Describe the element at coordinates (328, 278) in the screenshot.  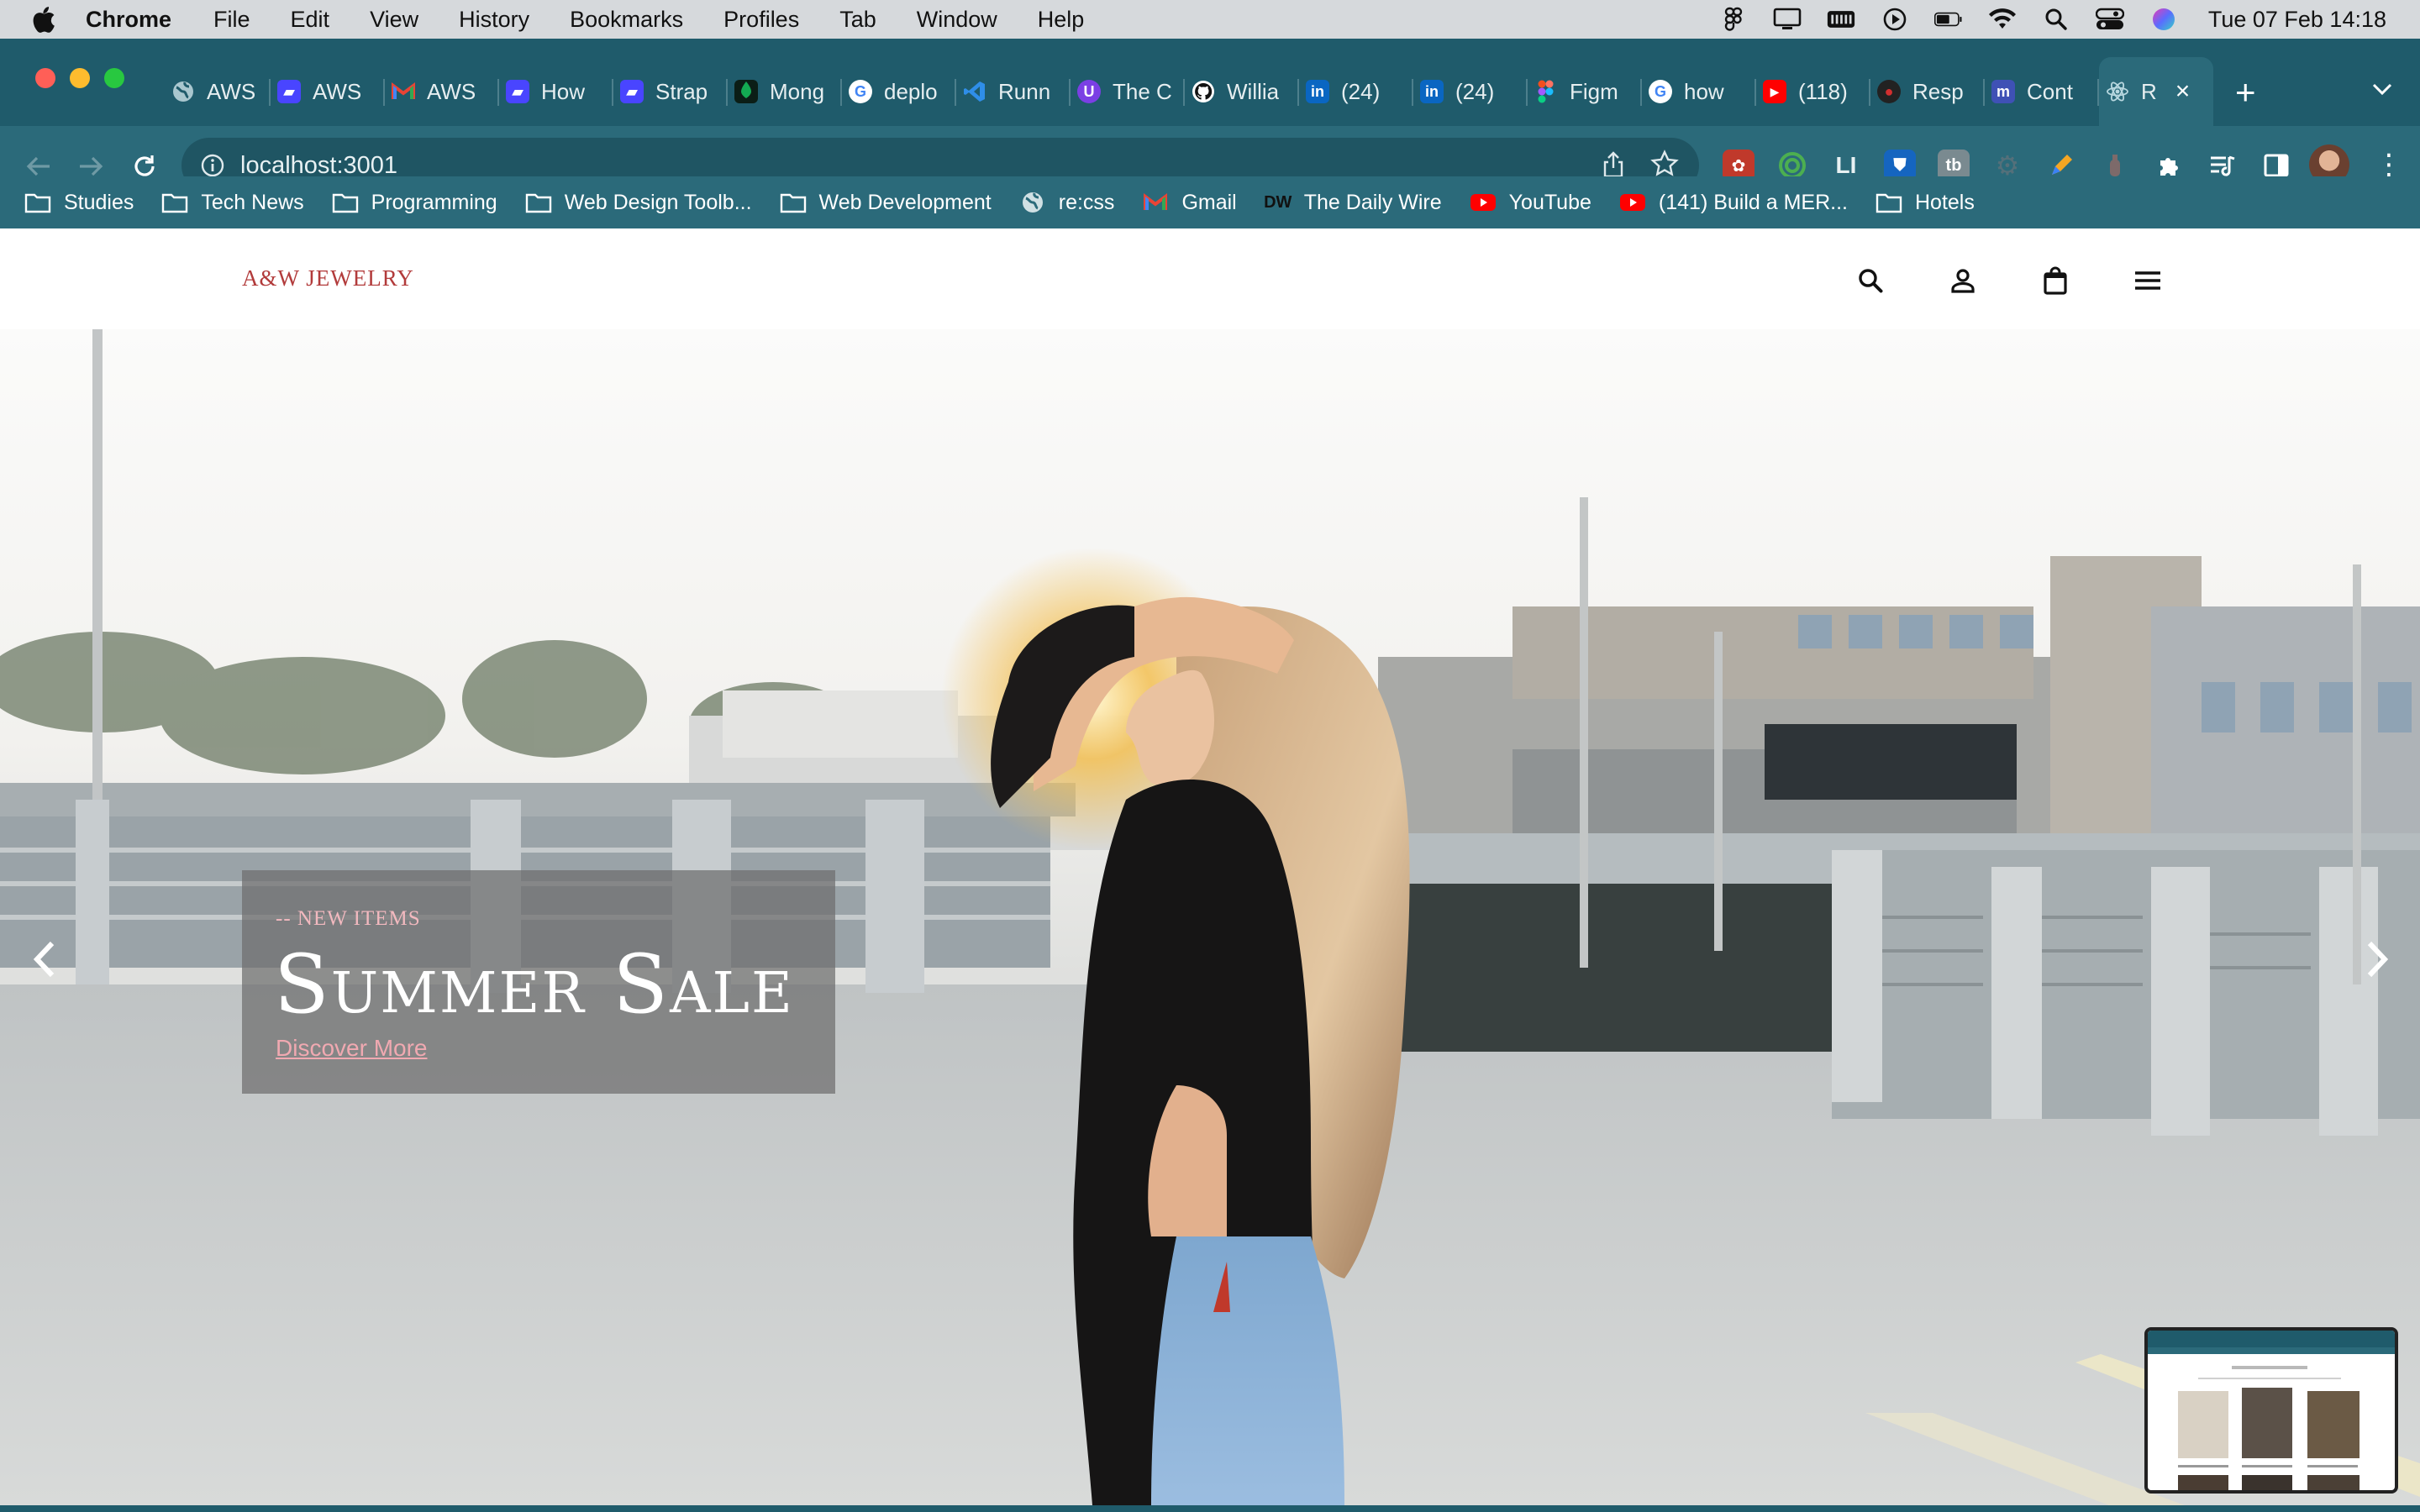
I see `site-logo: A&W JEWELRY` at that location.